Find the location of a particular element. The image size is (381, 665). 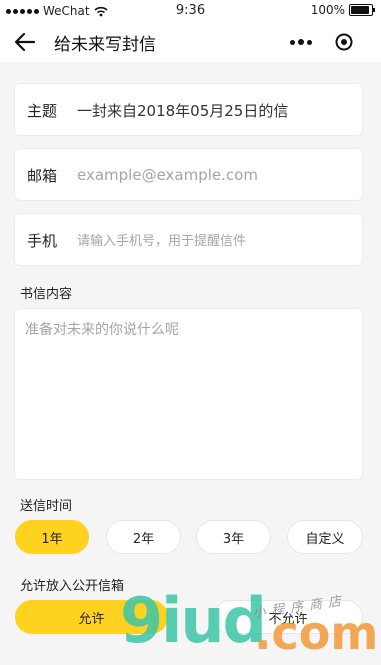

phone-row: 手机 is located at coordinates (188, 239).